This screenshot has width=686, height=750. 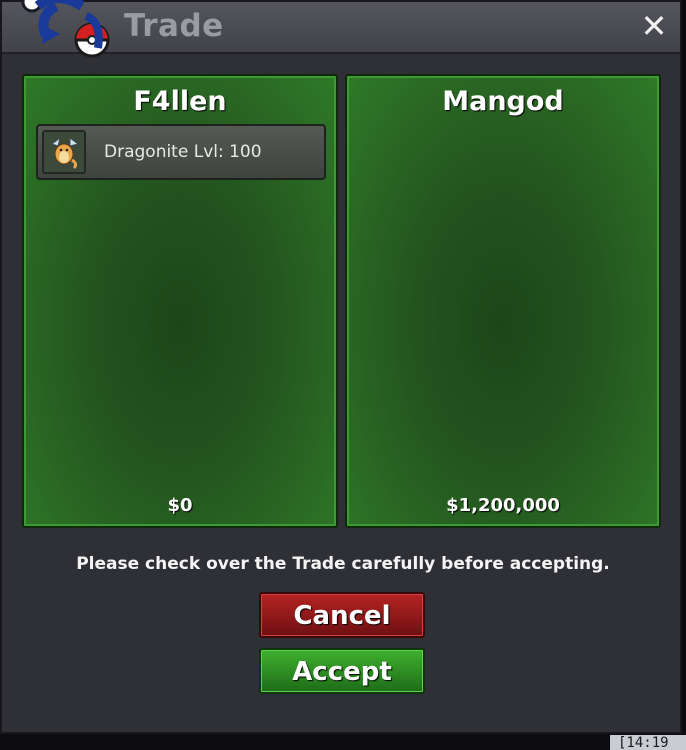 What do you see at coordinates (227, 152) in the screenshot?
I see `item-level: Lvl: 100` at bounding box center [227, 152].